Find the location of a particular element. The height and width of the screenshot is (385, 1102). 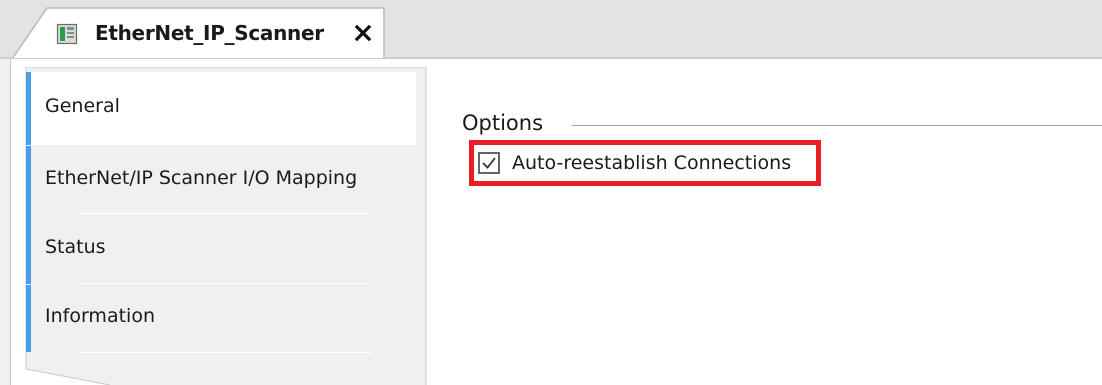

document-tab-label: EtherNet_IP_Scanner is located at coordinates (209, 33).